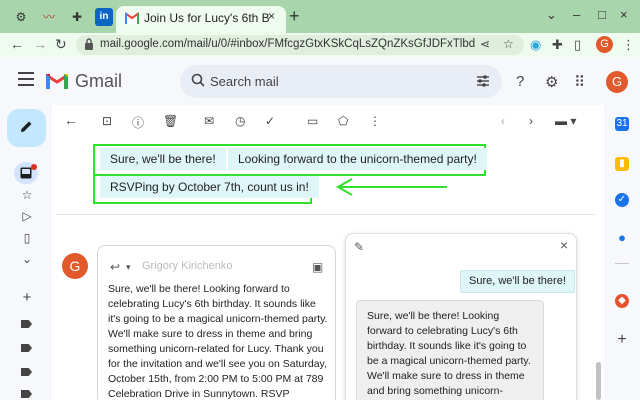  I want to click on inbox-icon, so click(26, 173).